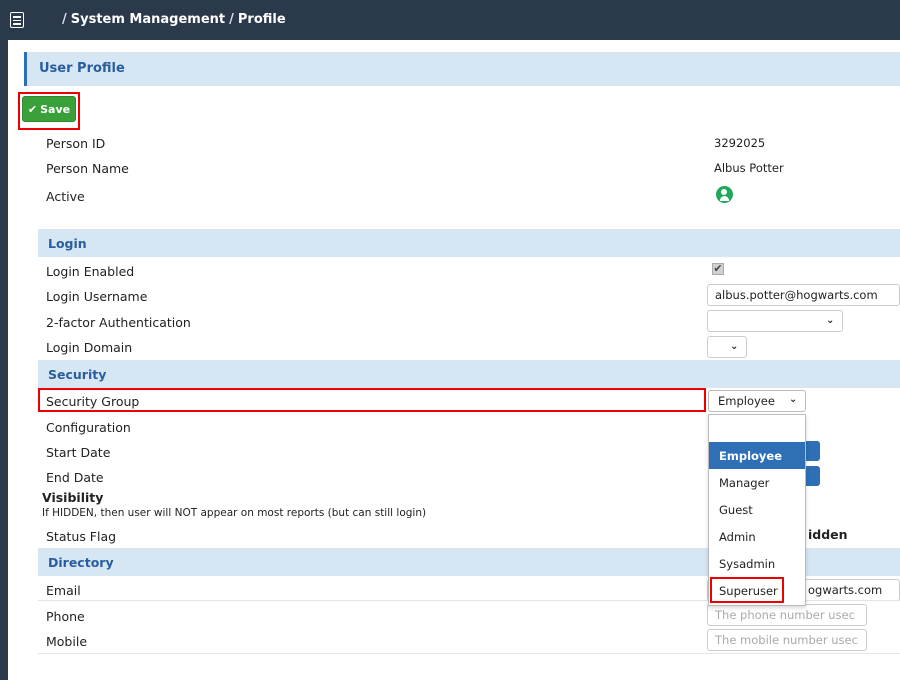 The width and height of the screenshot is (900, 680). What do you see at coordinates (32, 109) in the screenshot?
I see `check-icon: ✔` at bounding box center [32, 109].